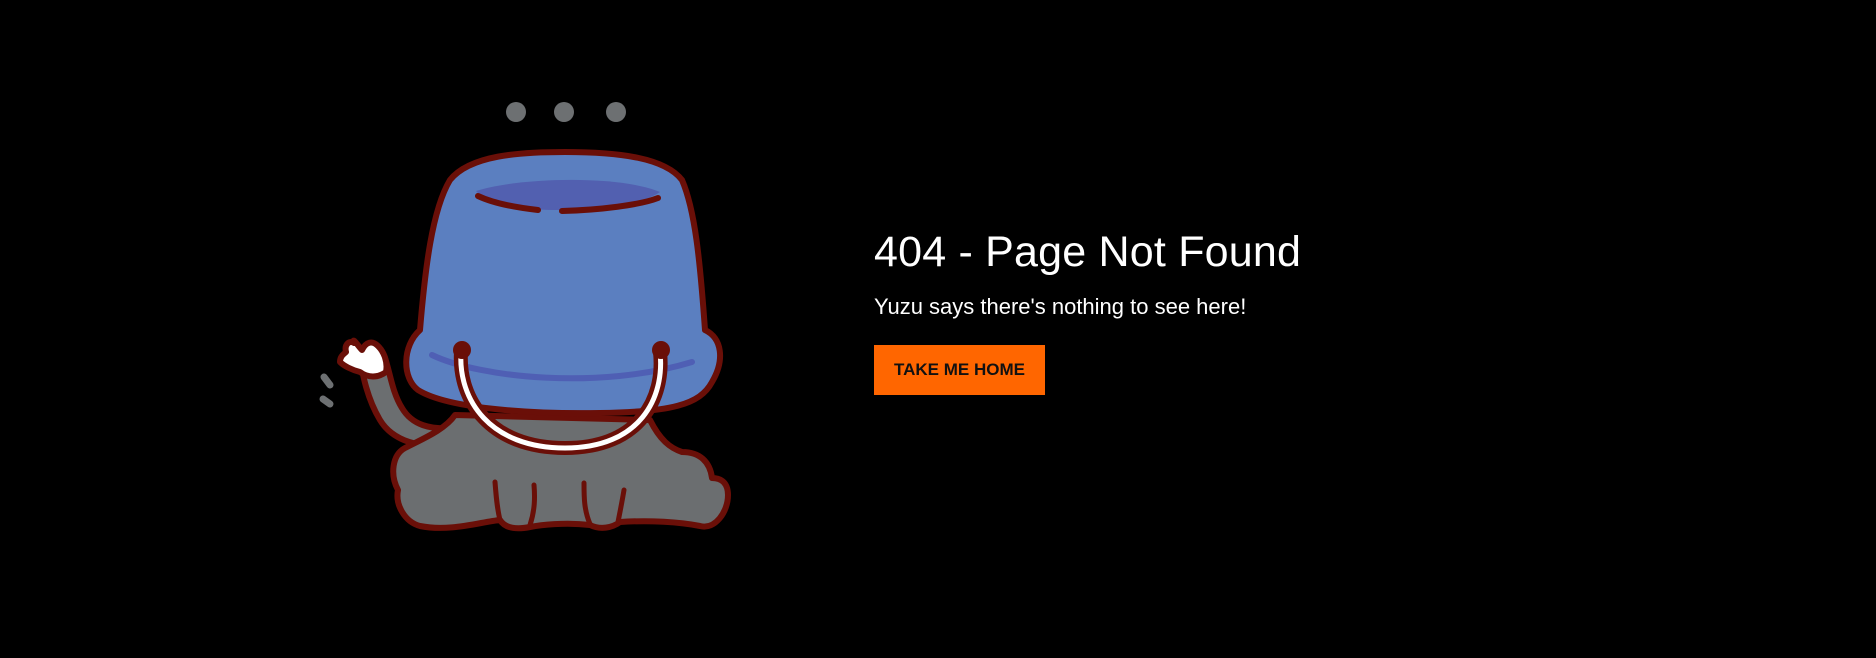  Describe the element at coordinates (1088, 252) in the screenshot. I see `page-title: 404 - Page Not Found` at that location.